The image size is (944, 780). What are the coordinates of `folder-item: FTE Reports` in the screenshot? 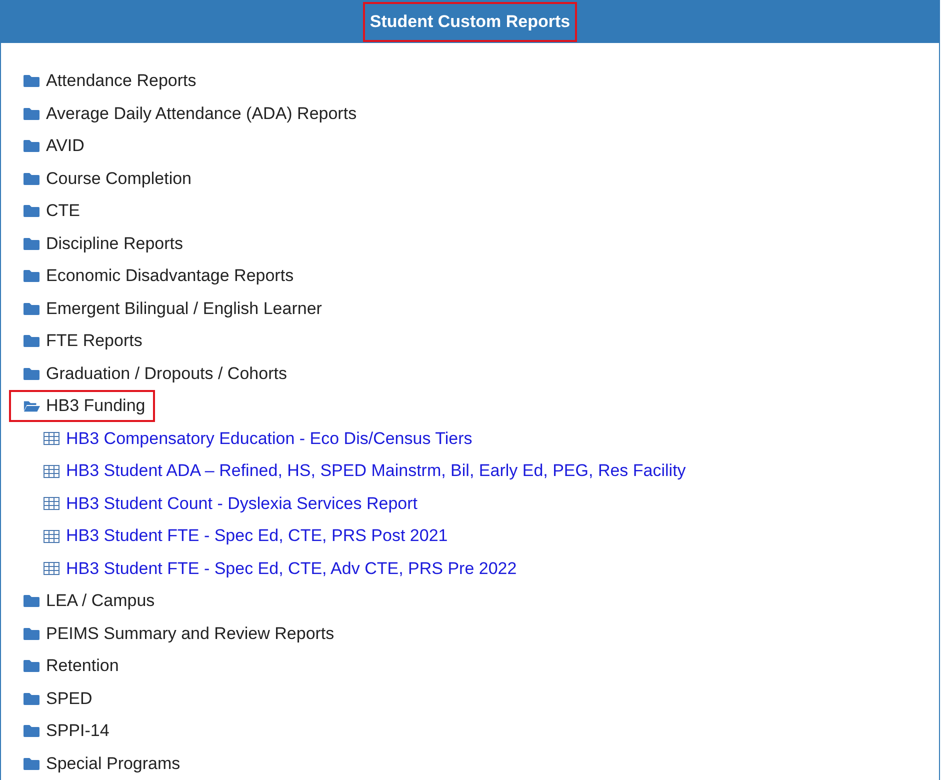 It's located at (80, 341).